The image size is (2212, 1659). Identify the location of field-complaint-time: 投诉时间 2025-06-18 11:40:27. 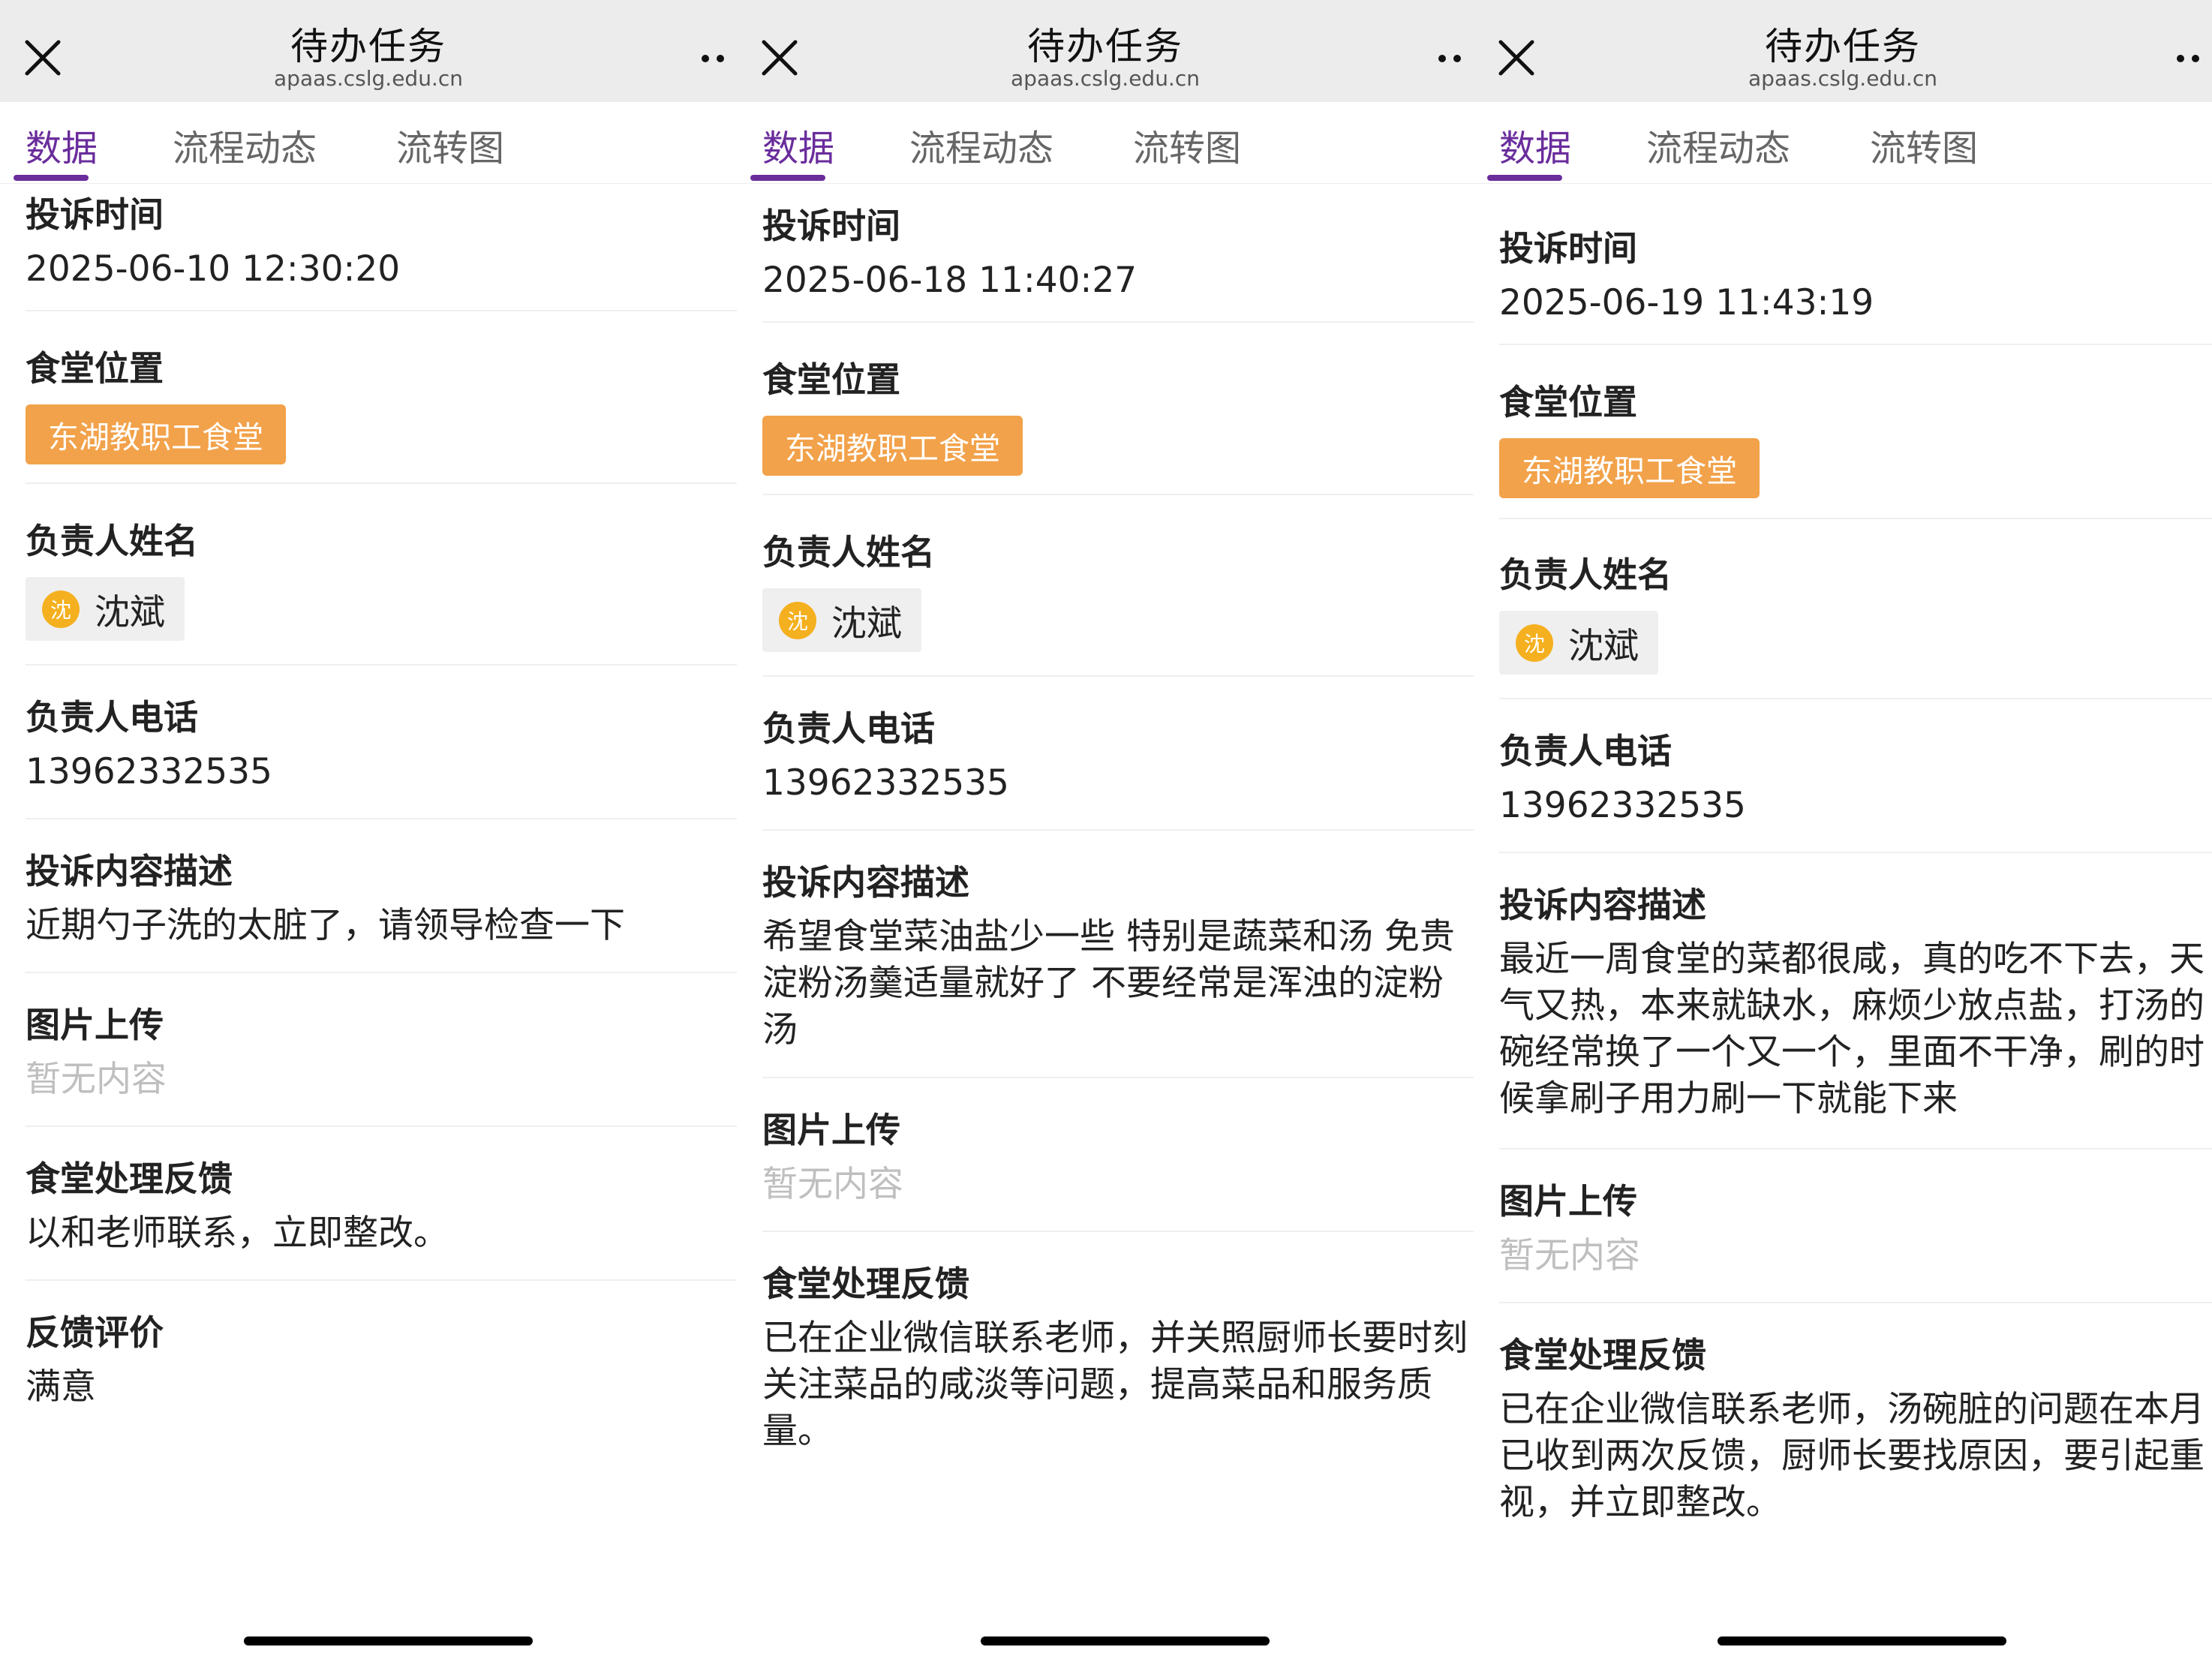
(1118, 252).